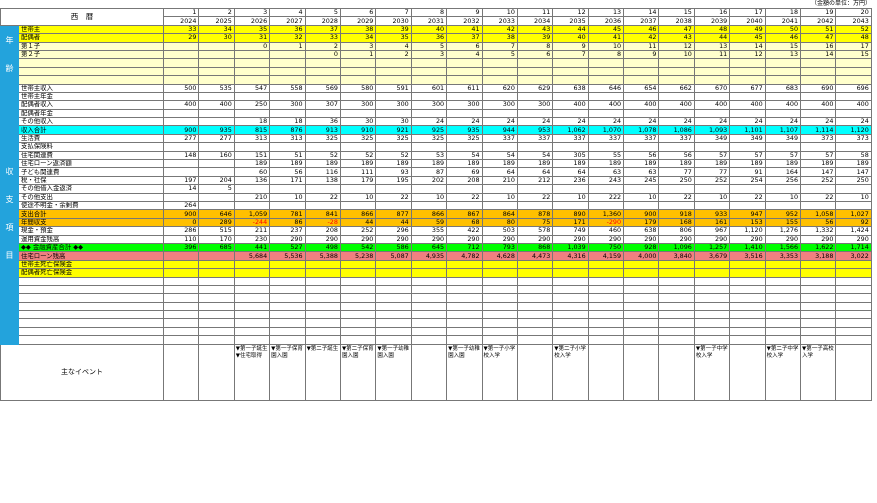  I want to click on cell-value: 116, so click(322, 172).